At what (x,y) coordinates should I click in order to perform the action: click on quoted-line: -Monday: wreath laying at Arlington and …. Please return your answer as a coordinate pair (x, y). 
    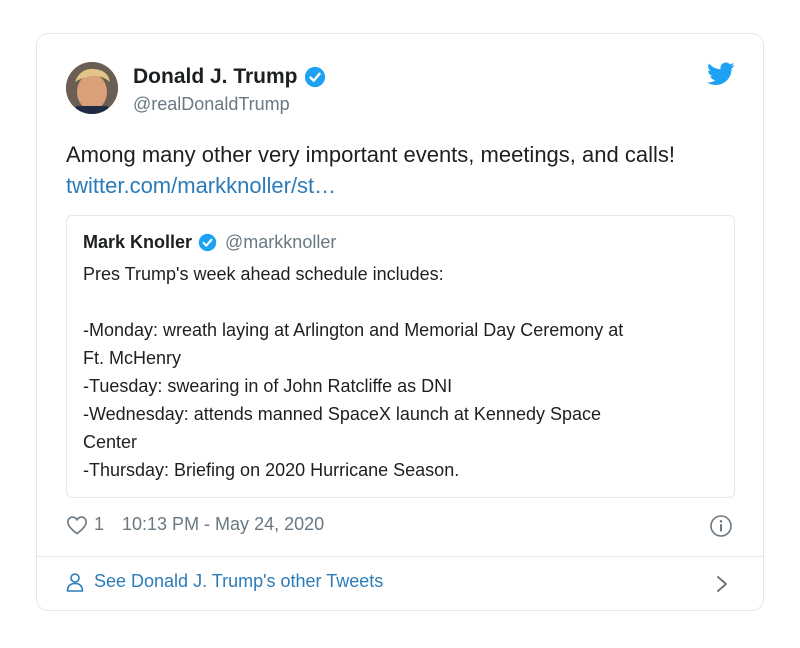
    Looking at the image, I should click on (353, 330).